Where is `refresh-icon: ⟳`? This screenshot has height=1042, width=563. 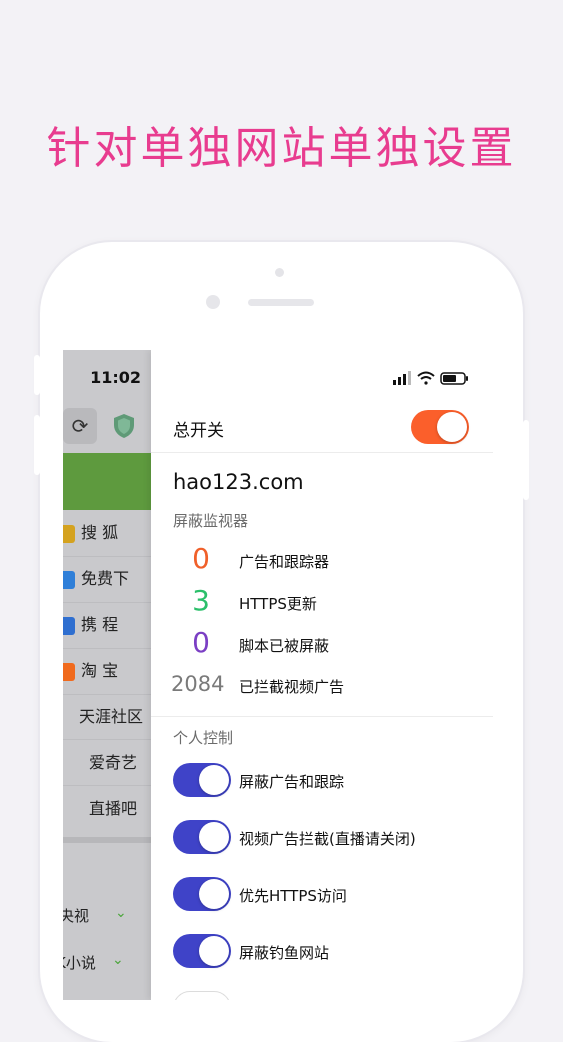 refresh-icon: ⟳ is located at coordinates (80, 426).